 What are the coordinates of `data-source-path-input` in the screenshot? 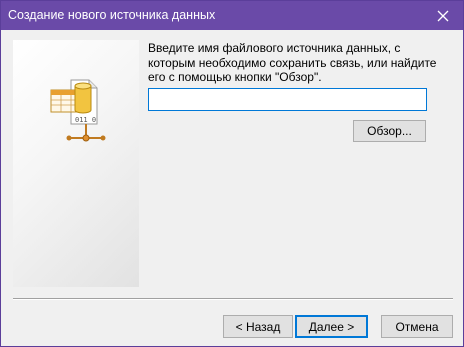 It's located at (287, 99).